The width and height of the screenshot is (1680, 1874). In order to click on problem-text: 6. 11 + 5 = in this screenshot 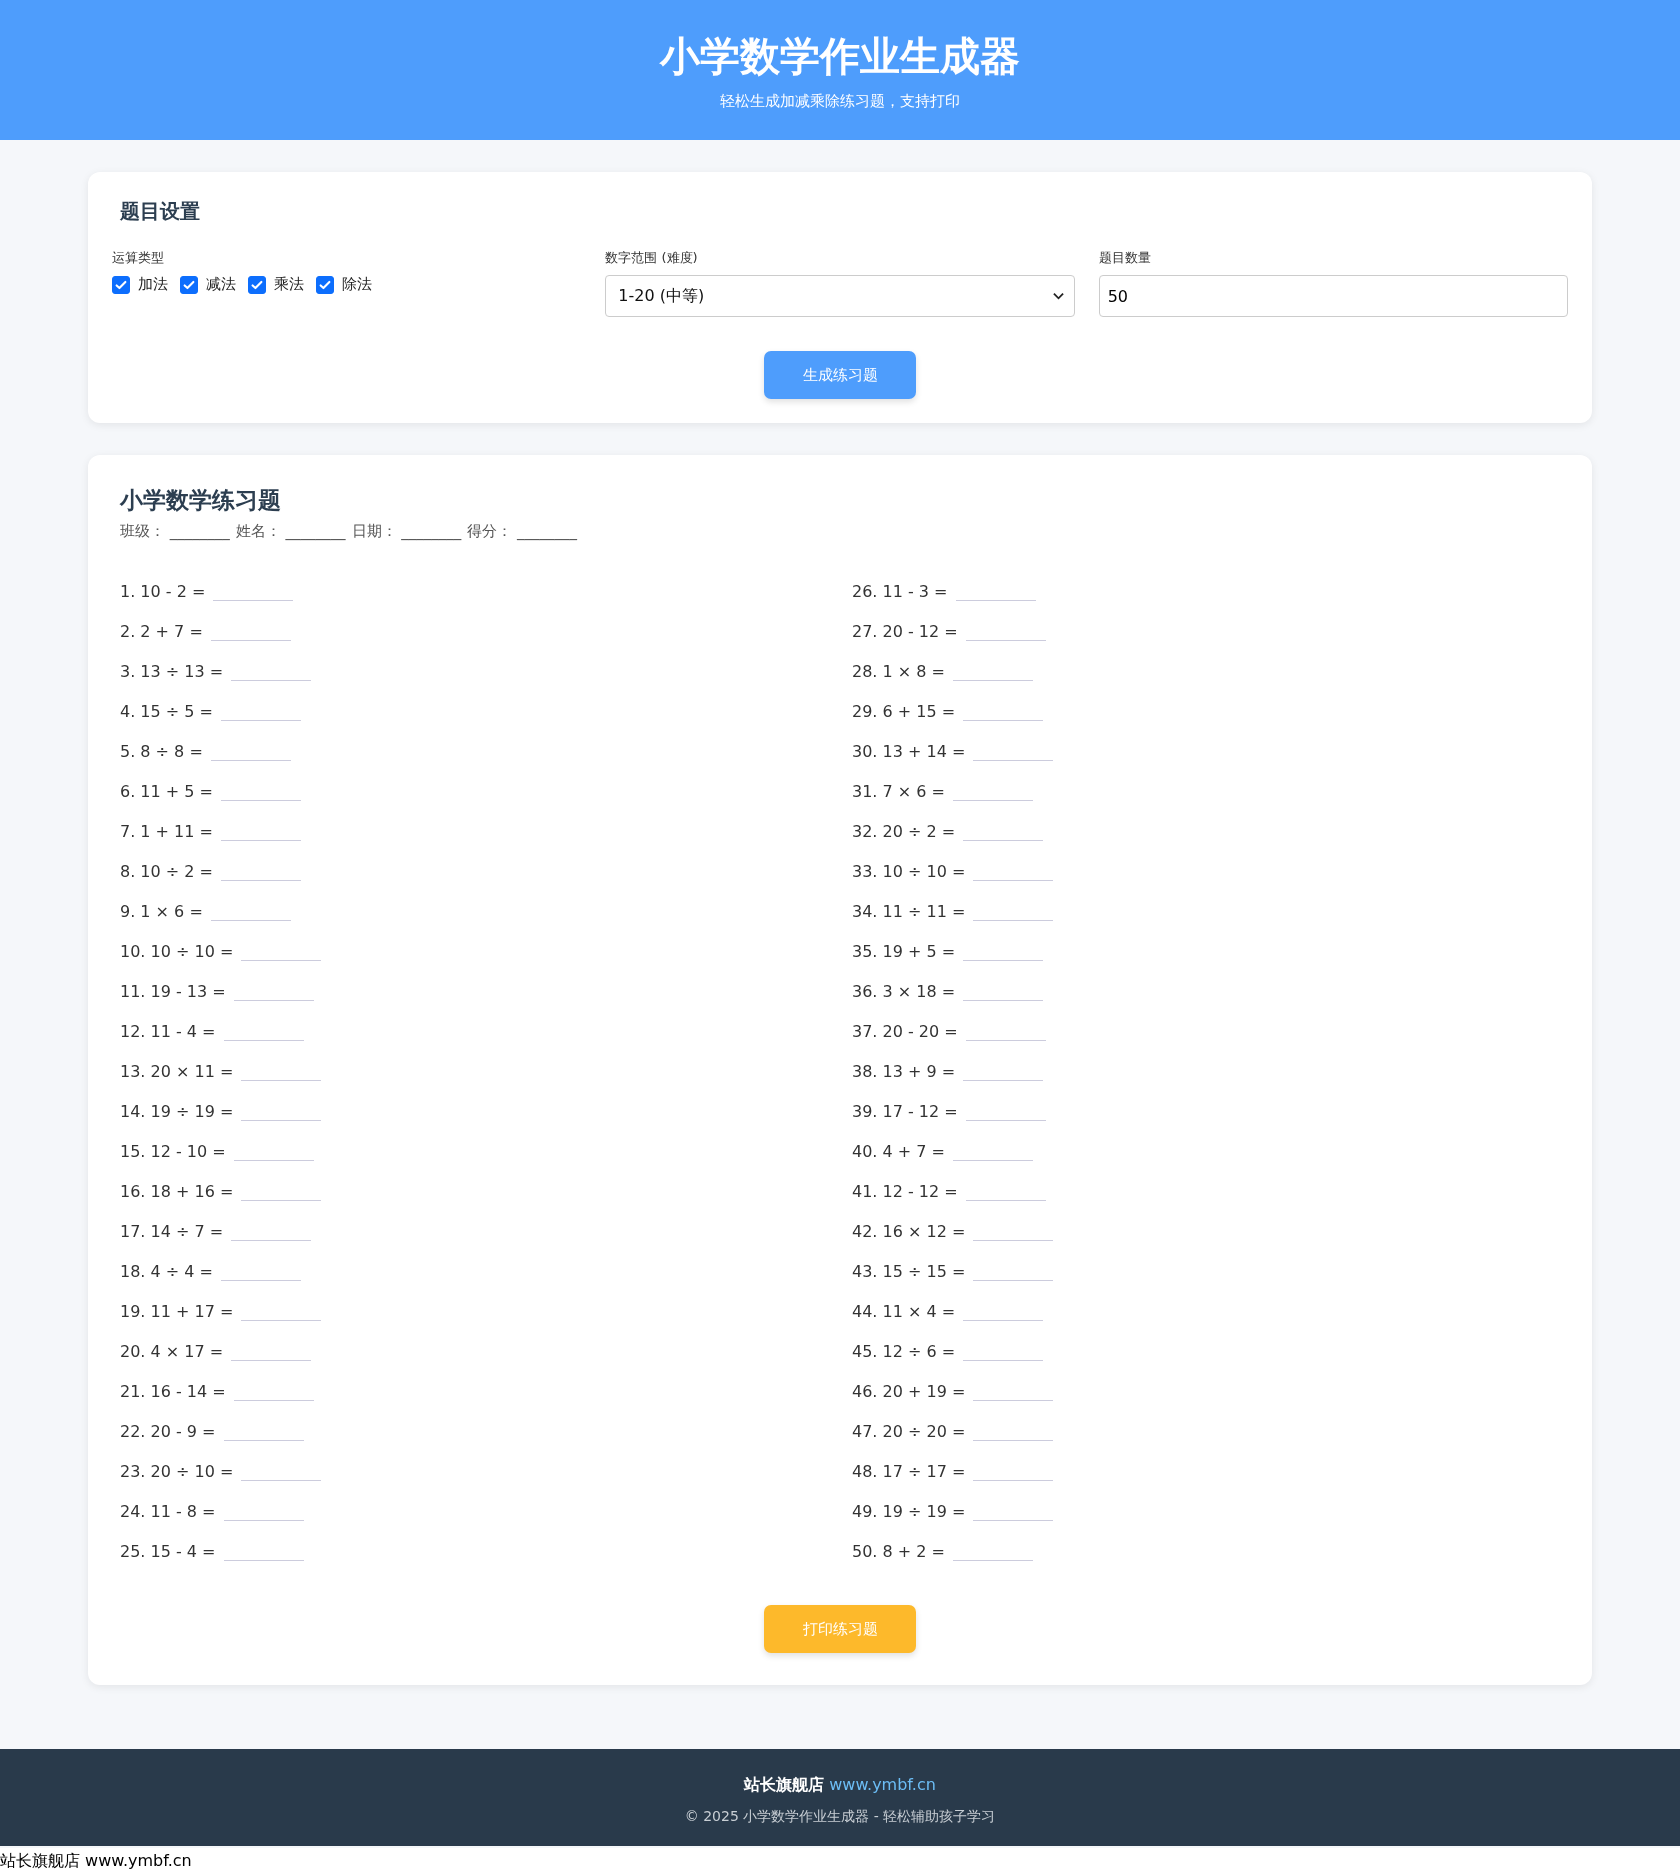, I will do `click(166, 791)`.